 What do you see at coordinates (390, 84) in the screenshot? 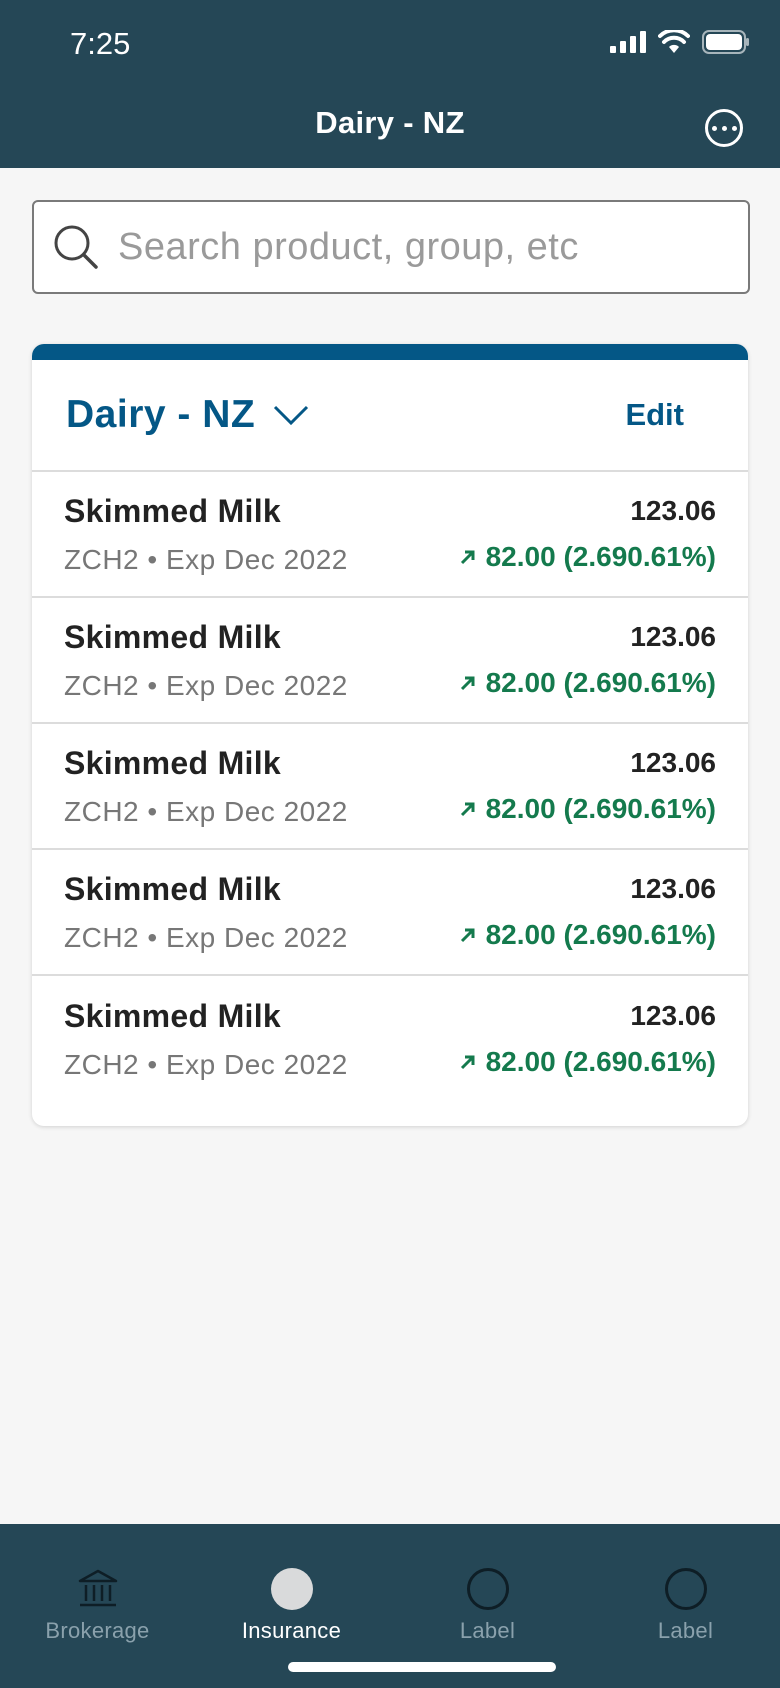
I see `top-bar: 7:25 Dairy - NZ` at bounding box center [390, 84].